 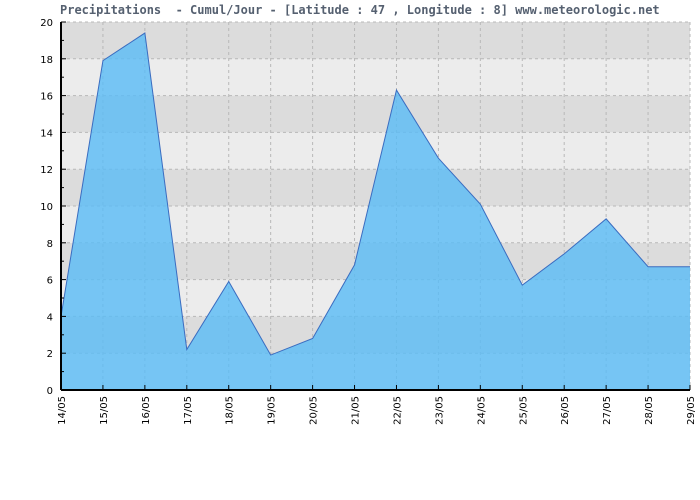 What do you see at coordinates (46, 133) in the screenshot?
I see `y-tick-label: 14` at bounding box center [46, 133].